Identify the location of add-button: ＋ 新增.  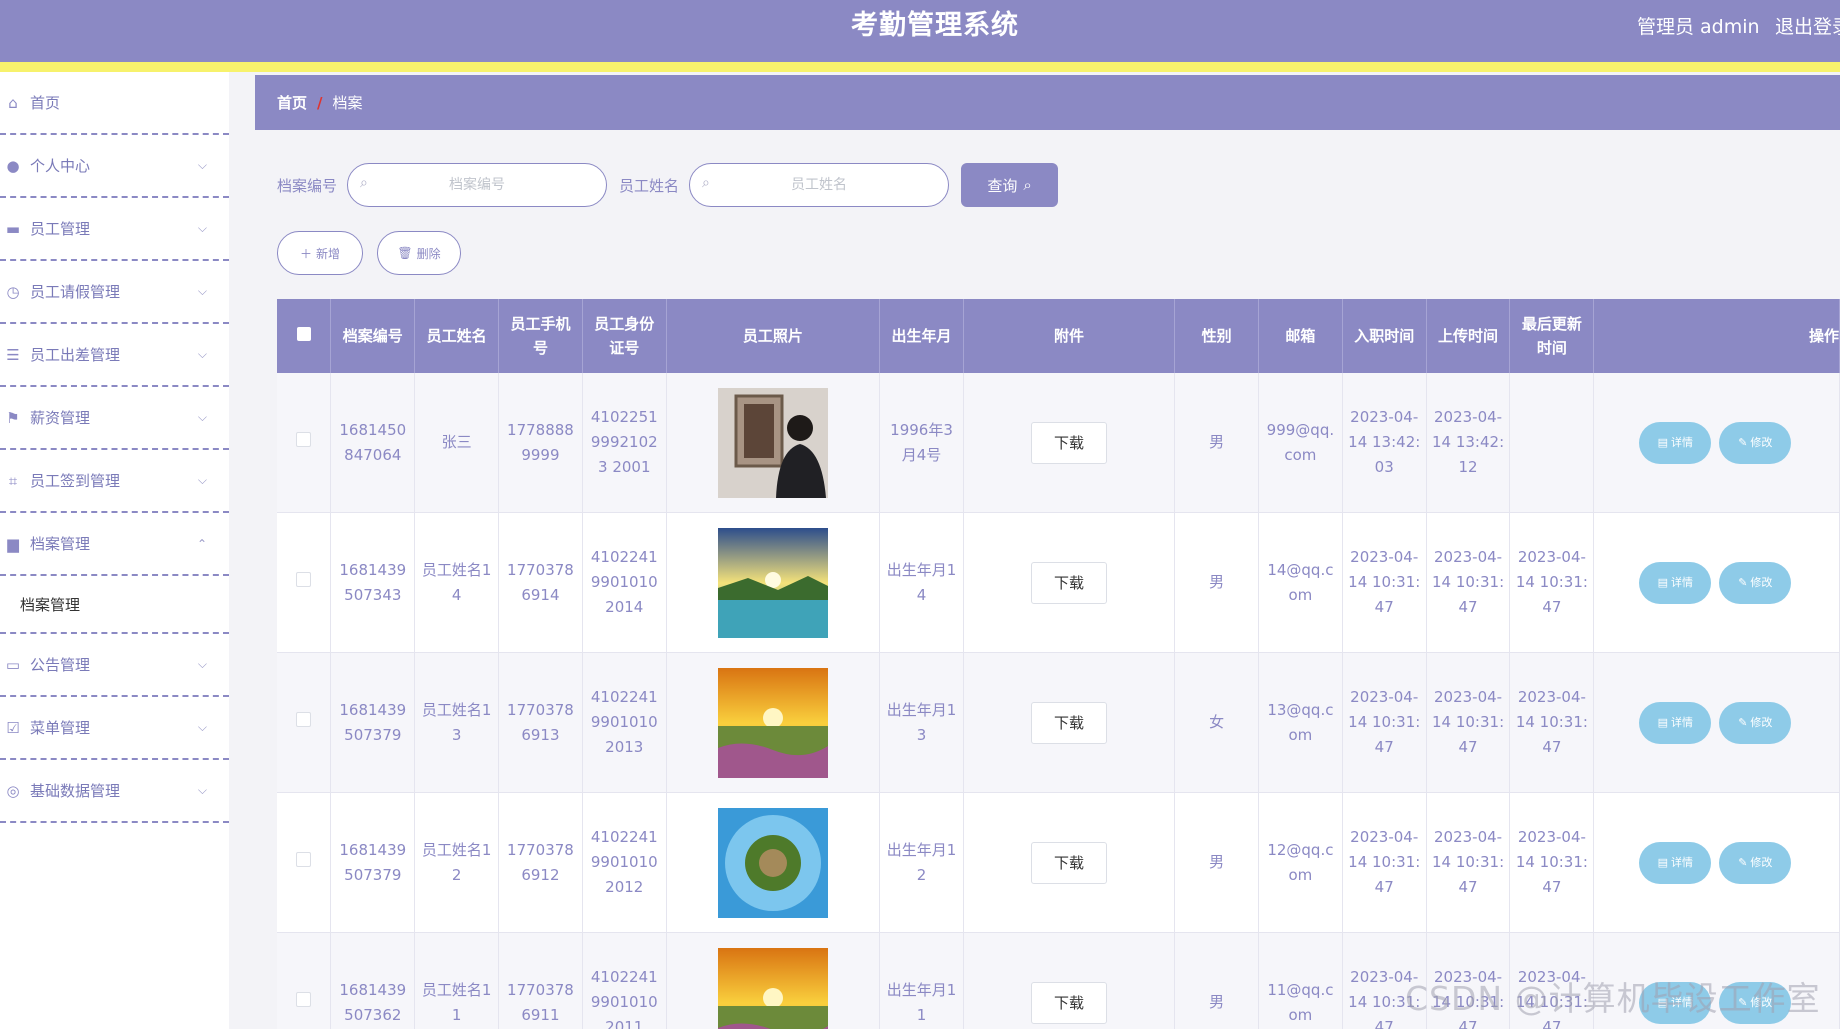
(320, 253).